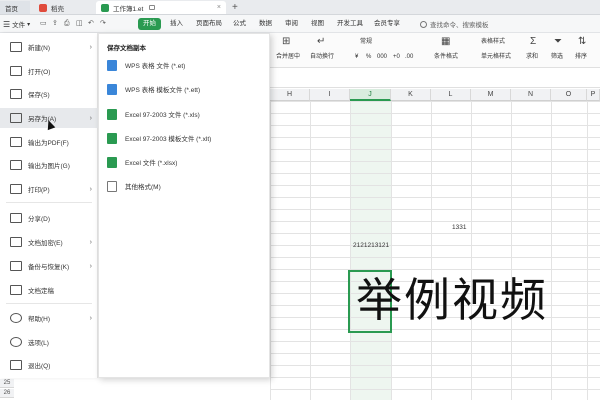 The width and height of the screenshot is (600, 400). I want to click on wps-template-icon, so click(112, 89).